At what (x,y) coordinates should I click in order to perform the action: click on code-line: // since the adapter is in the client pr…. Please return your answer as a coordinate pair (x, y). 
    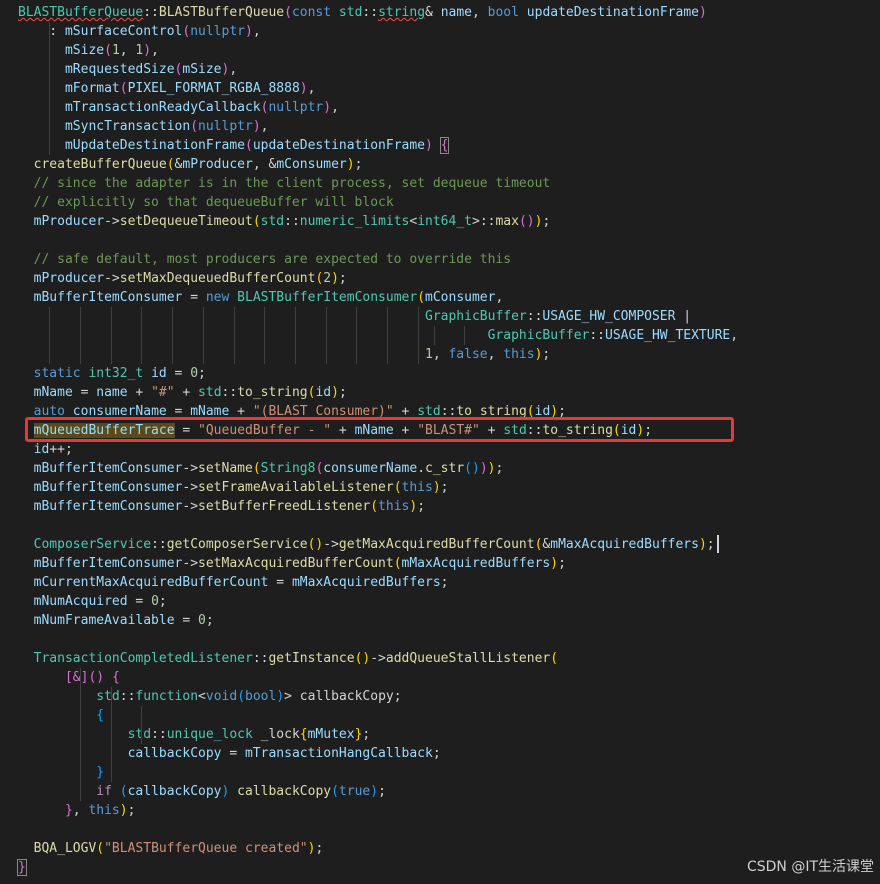
    Looking at the image, I should click on (284, 183).